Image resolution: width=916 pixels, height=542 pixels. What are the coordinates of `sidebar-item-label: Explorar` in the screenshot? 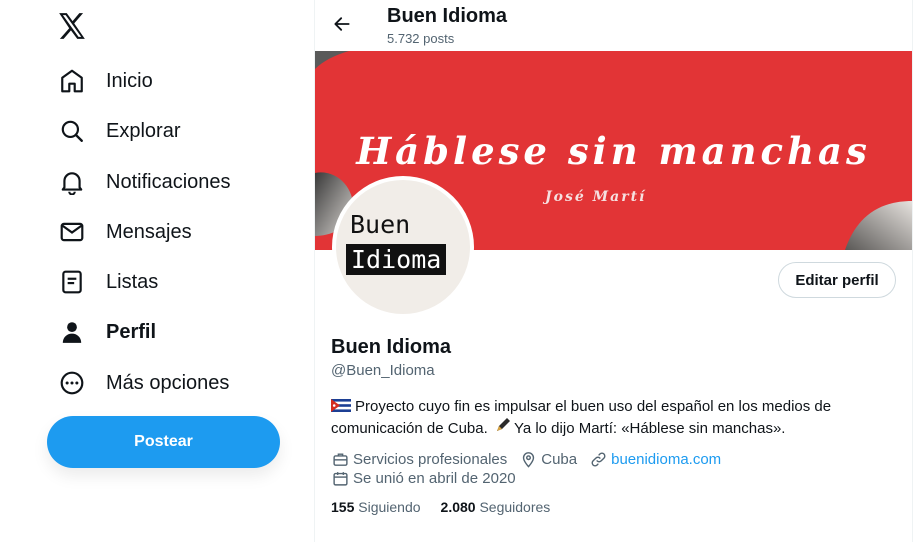 It's located at (143, 130).